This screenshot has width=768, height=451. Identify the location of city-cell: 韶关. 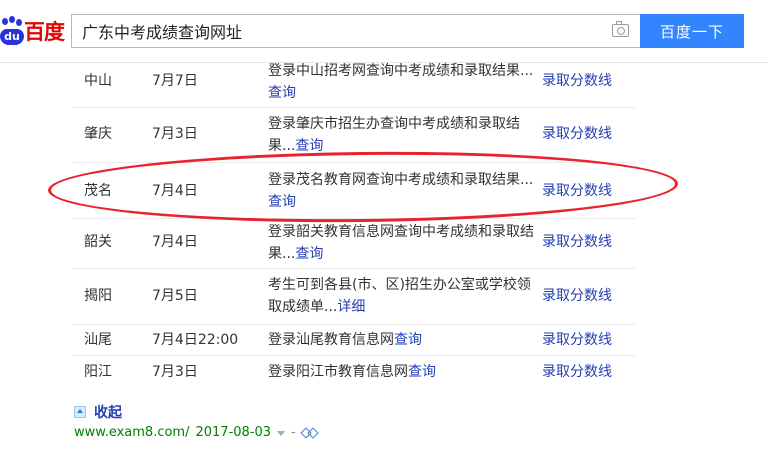
(98, 242).